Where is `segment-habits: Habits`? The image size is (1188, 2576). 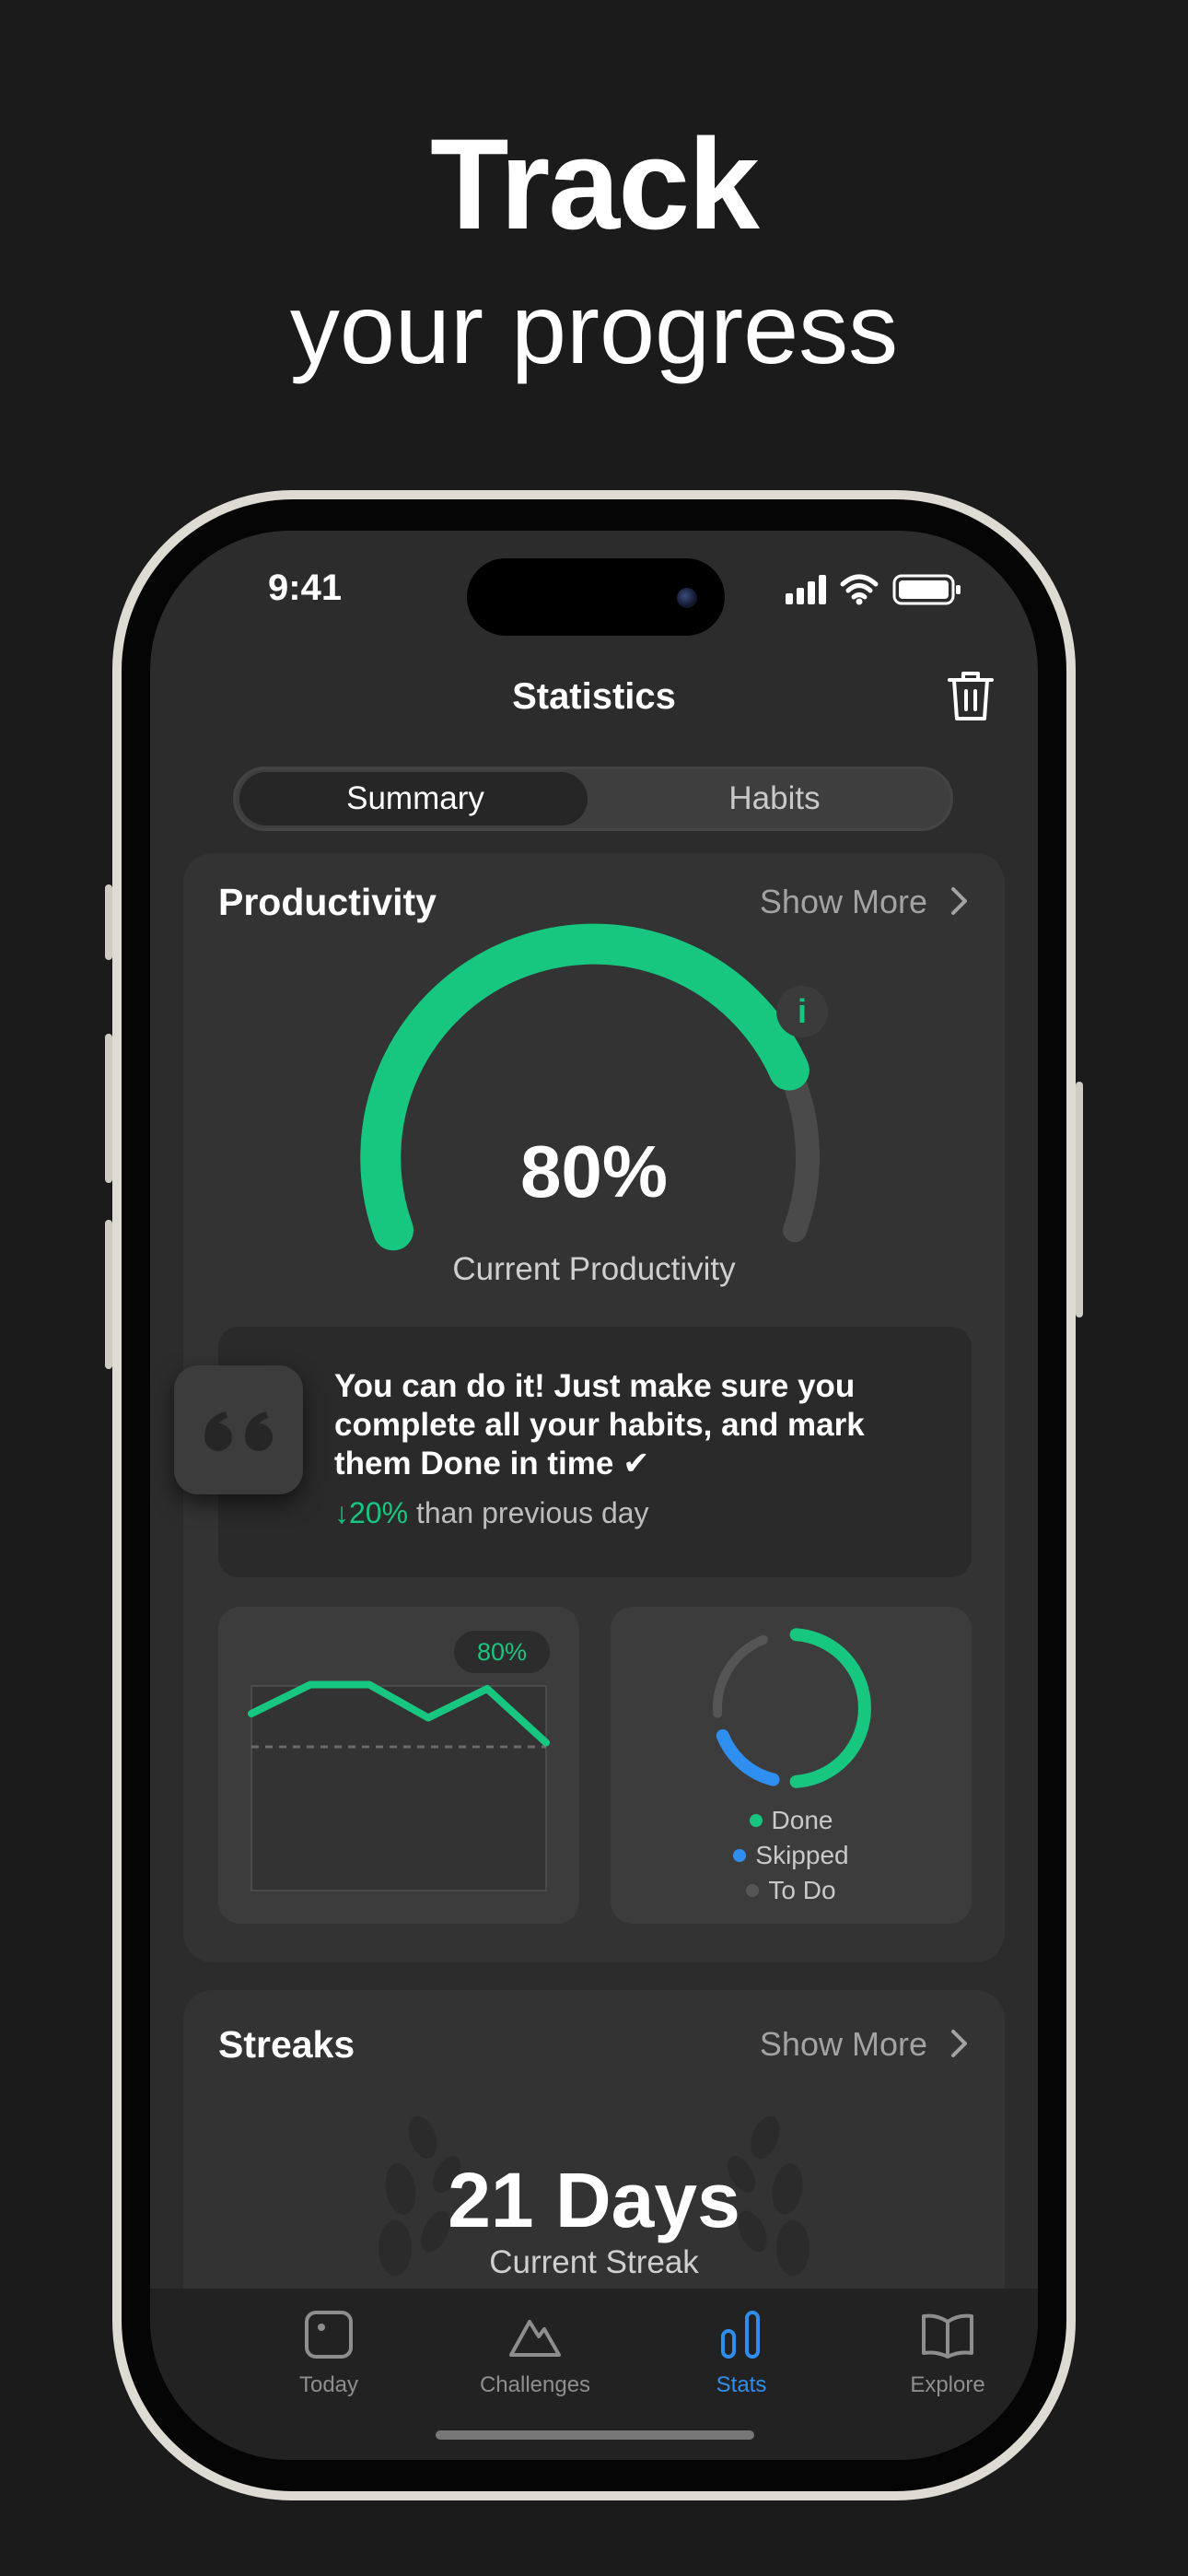
segment-habits: Habits is located at coordinates (774, 798).